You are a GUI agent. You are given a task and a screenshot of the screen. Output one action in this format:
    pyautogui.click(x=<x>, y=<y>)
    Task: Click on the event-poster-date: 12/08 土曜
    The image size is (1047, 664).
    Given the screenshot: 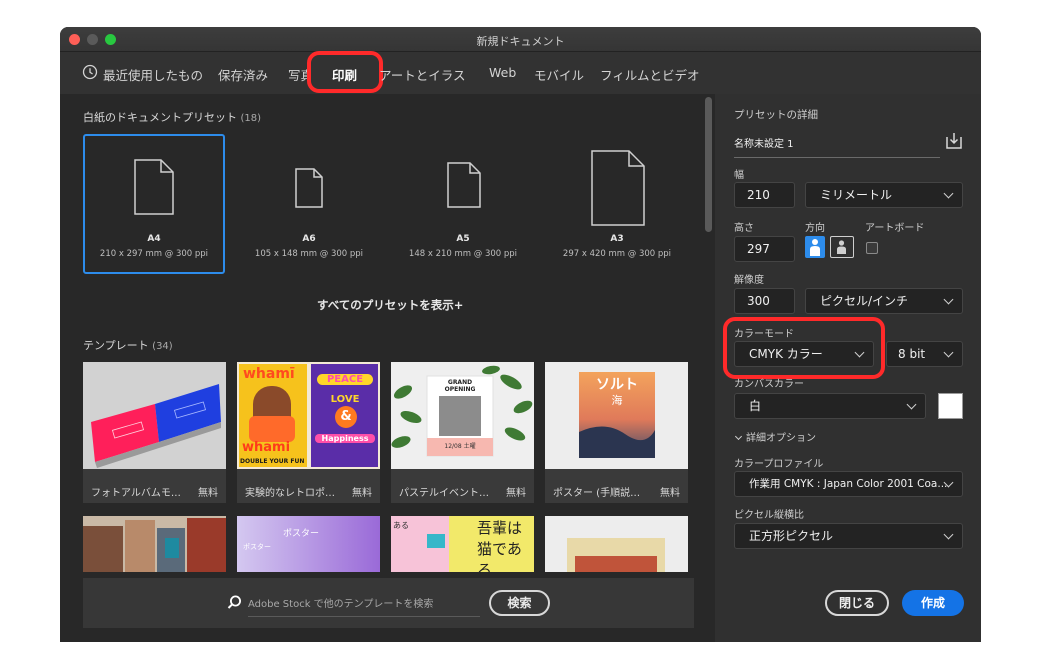 What is the action you would take?
    pyautogui.click(x=460, y=446)
    